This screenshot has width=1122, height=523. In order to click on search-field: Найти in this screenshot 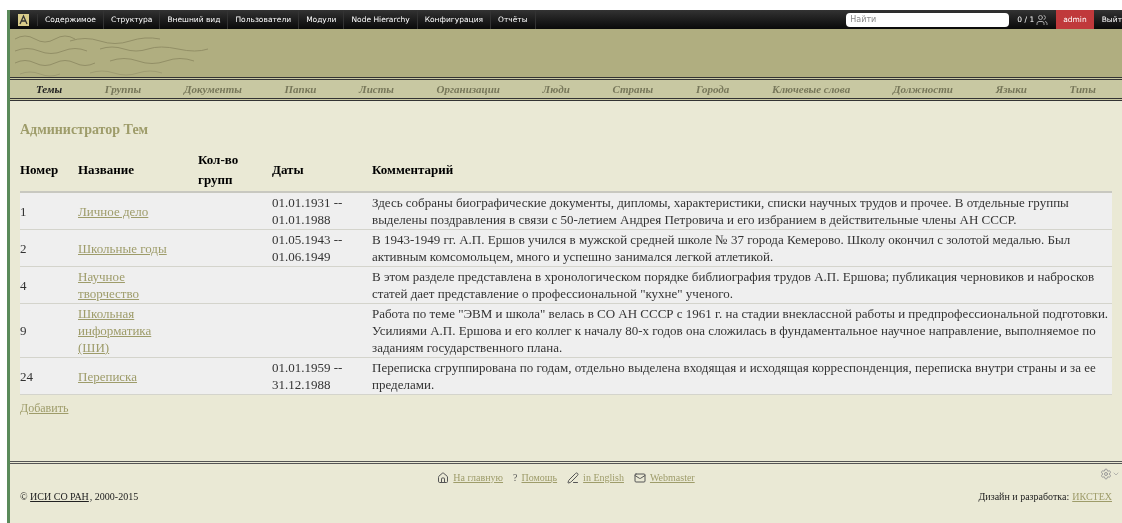, I will do `click(928, 19)`.